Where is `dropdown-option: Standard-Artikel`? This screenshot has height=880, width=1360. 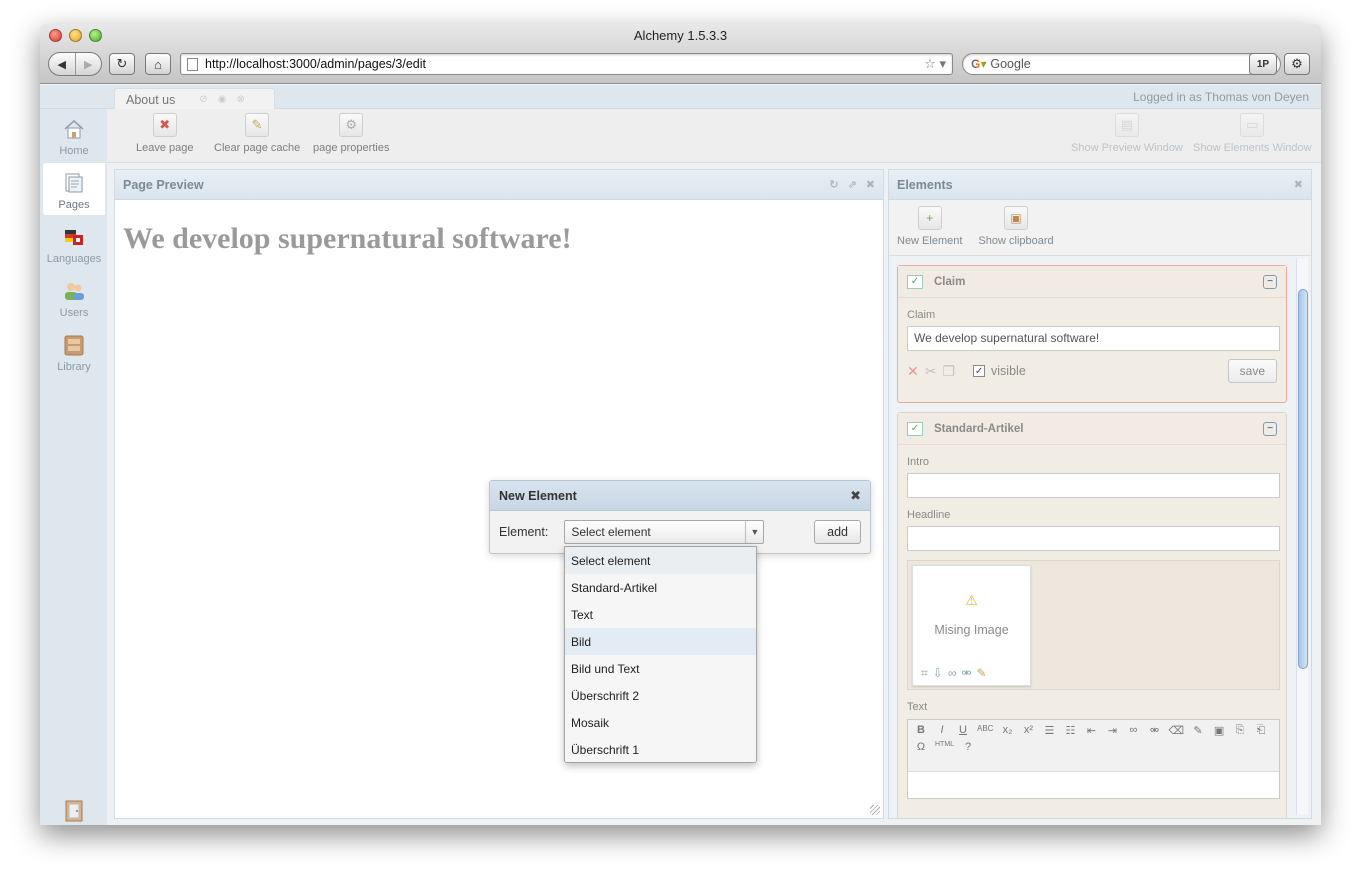
dropdown-option: Standard-Artikel is located at coordinates (660, 587).